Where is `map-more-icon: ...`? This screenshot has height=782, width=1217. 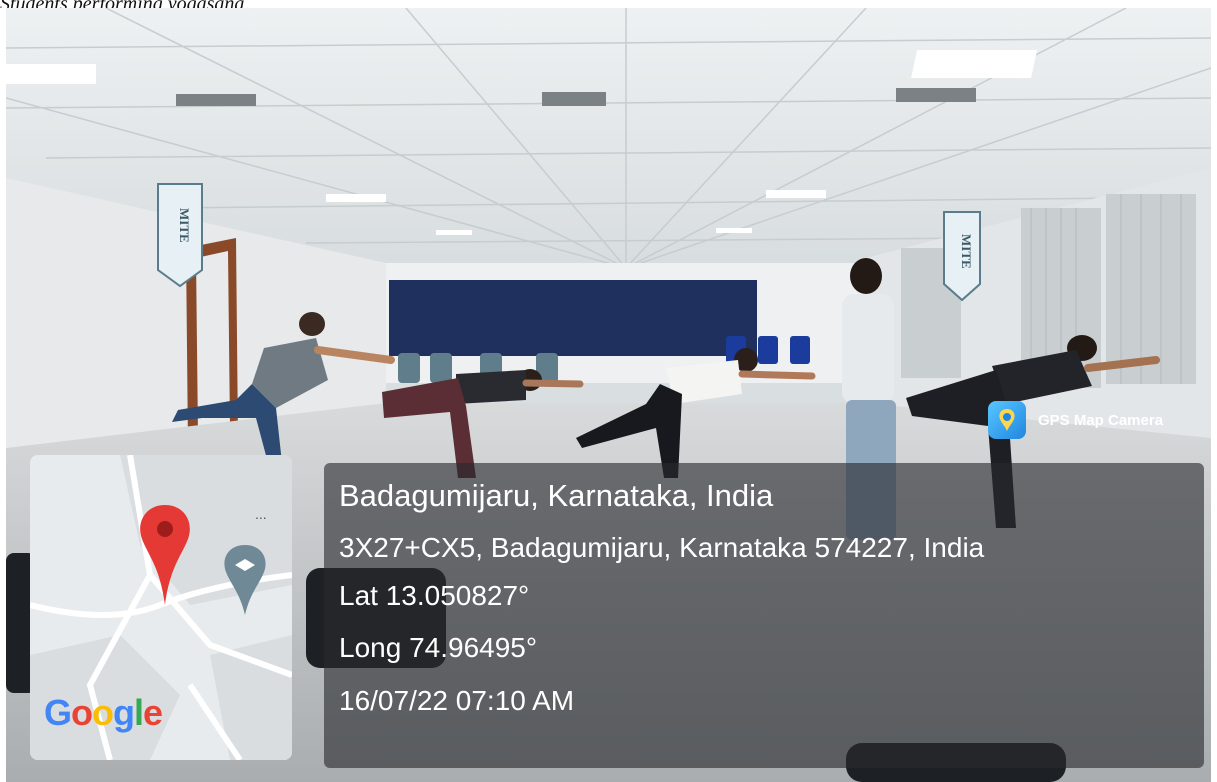
map-more-icon: ... is located at coordinates (261, 514).